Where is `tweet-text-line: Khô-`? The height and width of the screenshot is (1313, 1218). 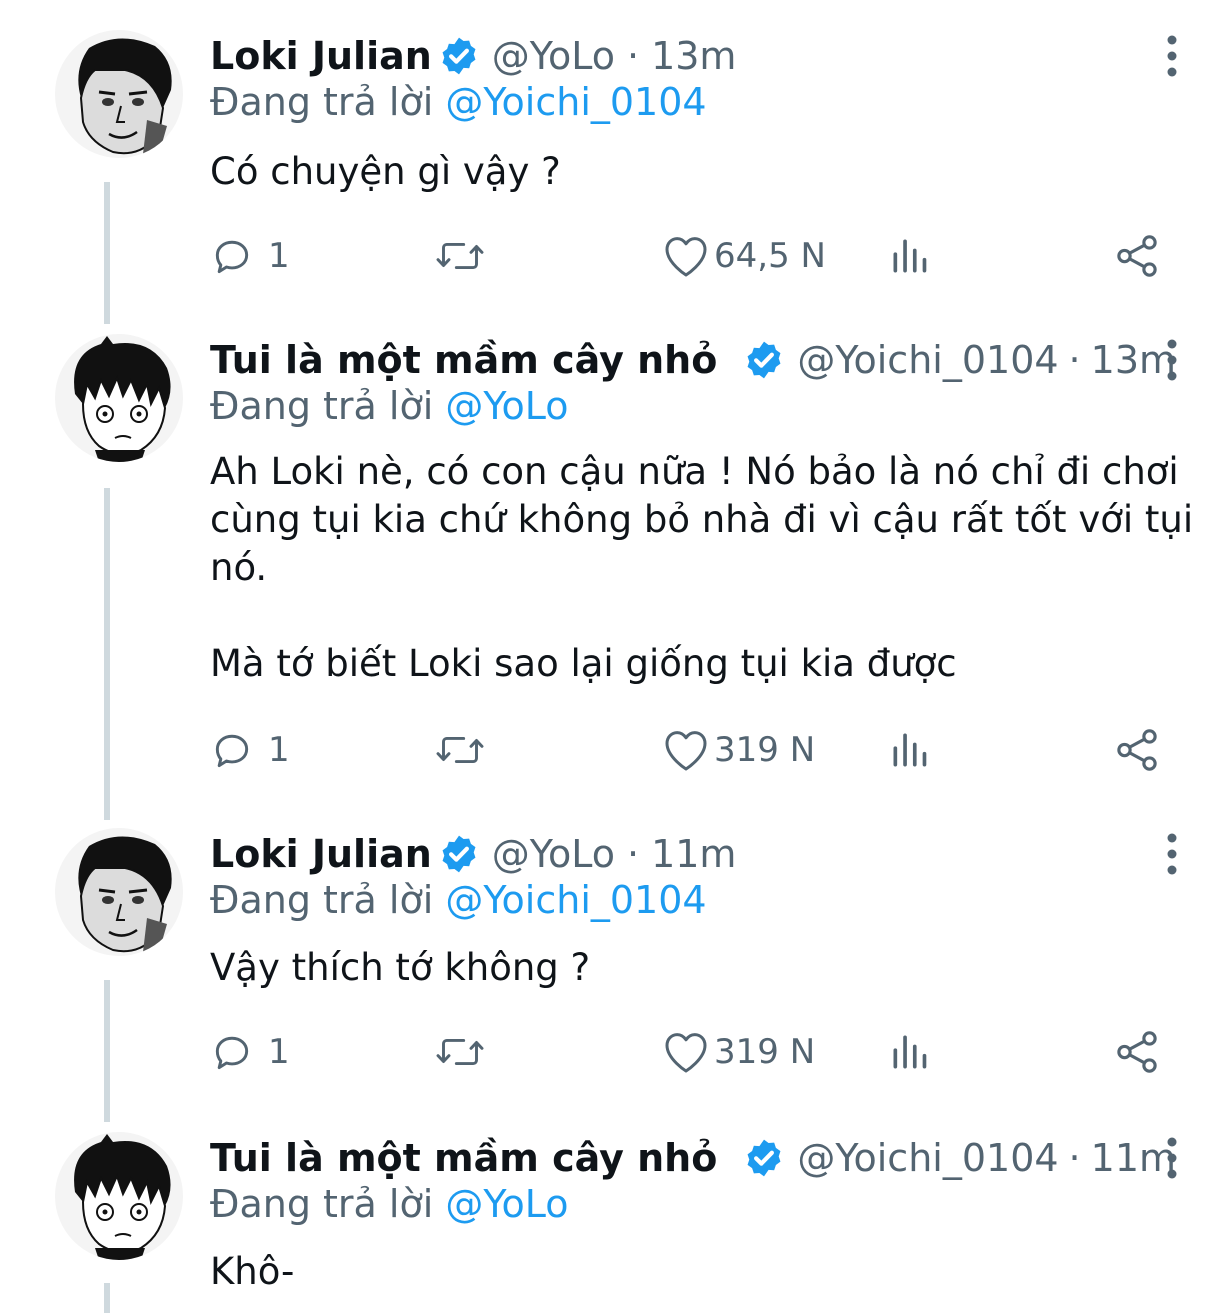 tweet-text-line: Khô- is located at coordinates (252, 1271).